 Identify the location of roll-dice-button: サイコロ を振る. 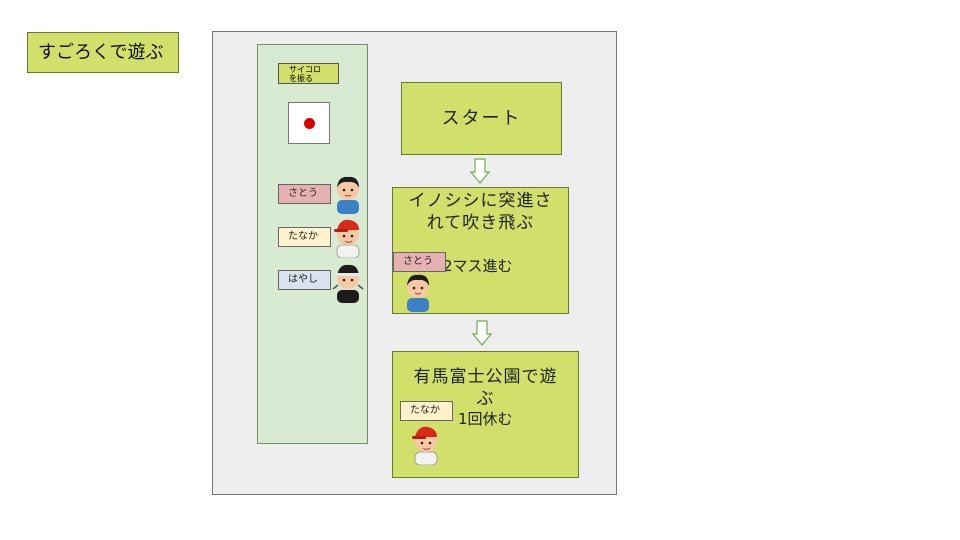
(308, 73).